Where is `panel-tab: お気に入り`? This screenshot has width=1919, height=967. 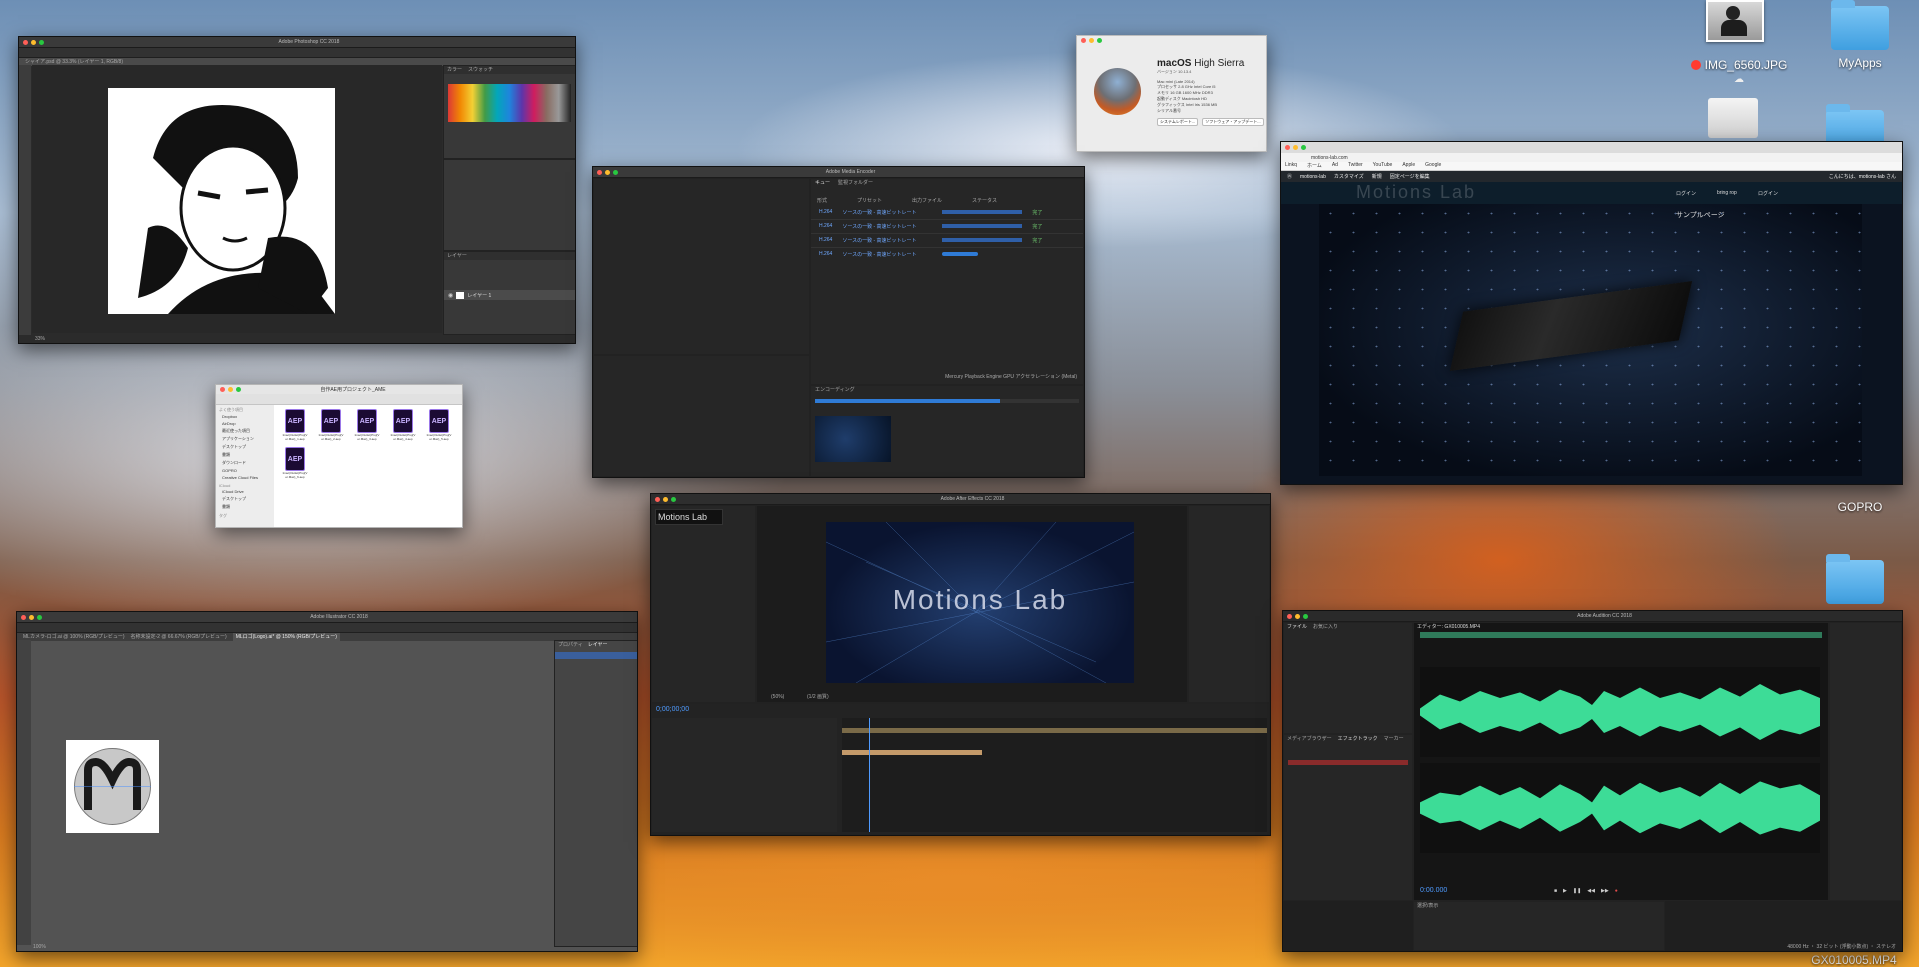 panel-tab: お気に入り is located at coordinates (1325, 626).